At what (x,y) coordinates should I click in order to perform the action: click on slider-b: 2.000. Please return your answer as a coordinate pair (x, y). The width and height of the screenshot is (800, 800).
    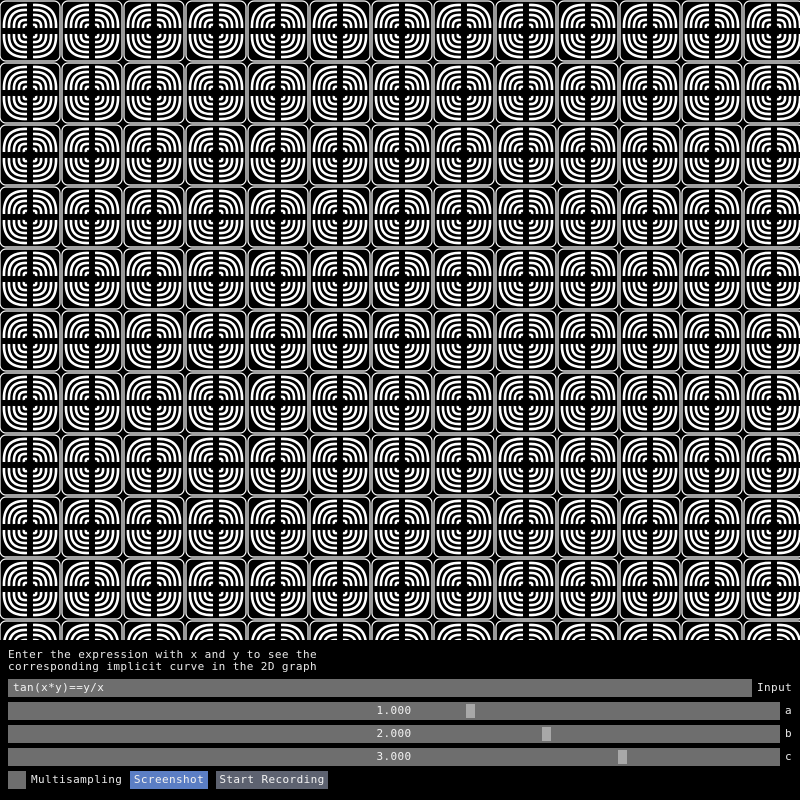
    Looking at the image, I should click on (394, 734).